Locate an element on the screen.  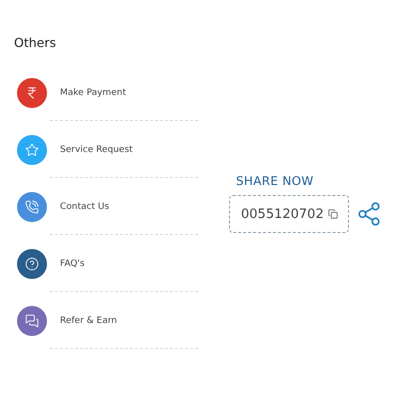
share-icon is located at coordinates (369, 214).